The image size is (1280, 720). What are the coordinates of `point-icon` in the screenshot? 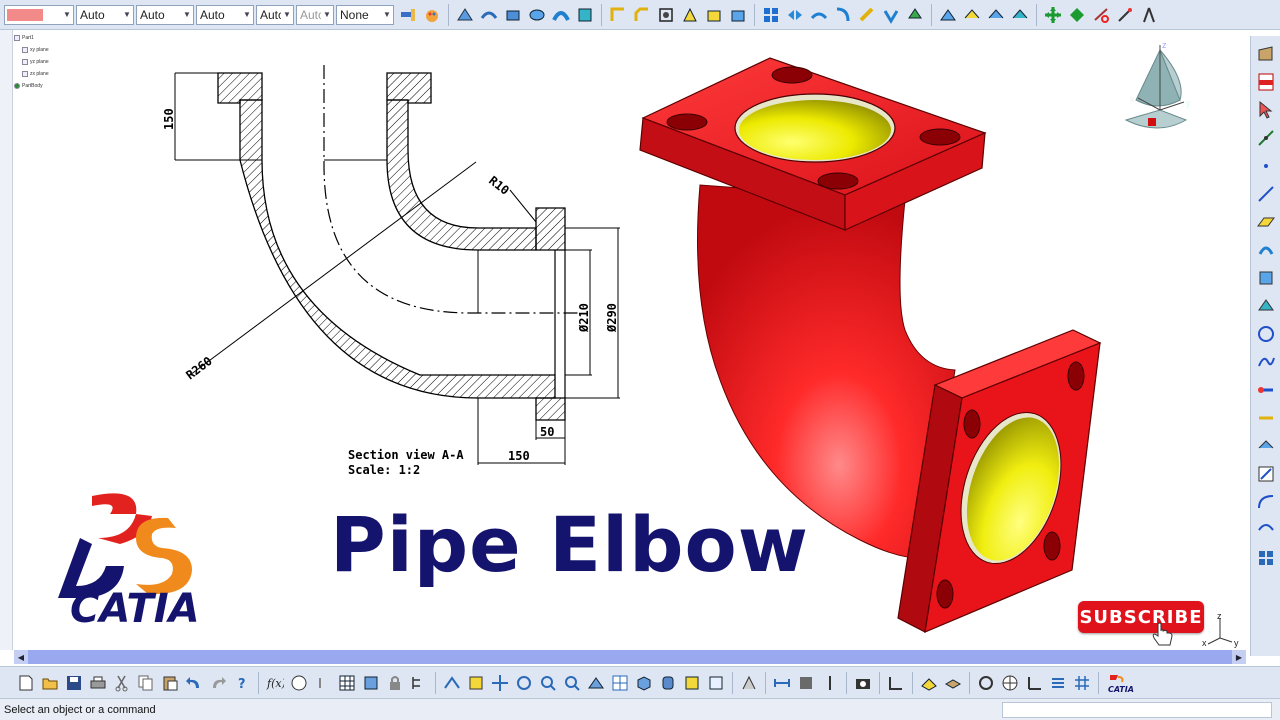 It's located at (1266, 138).